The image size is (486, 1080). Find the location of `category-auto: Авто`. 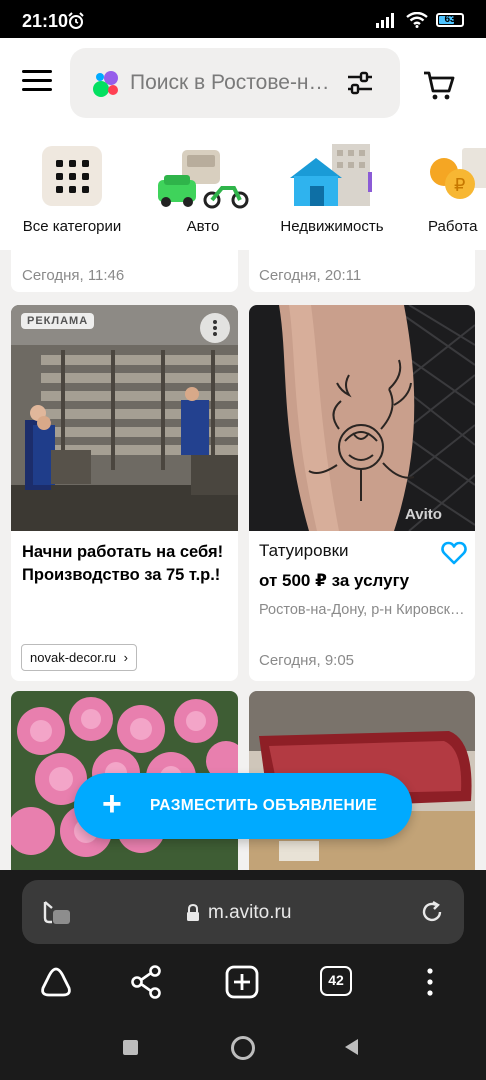

category-auto: Авто is located at coordinates (203, 189).